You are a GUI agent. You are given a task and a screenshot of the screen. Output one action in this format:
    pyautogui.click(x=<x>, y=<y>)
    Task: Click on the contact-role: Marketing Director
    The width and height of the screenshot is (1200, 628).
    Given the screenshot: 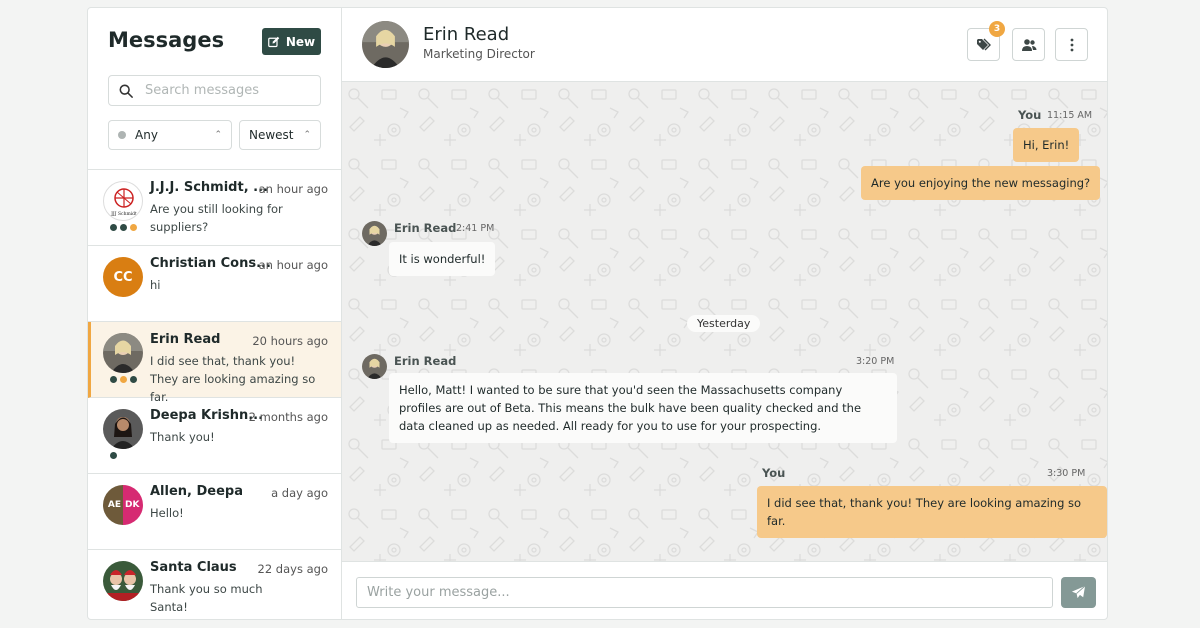 What is the action you would take?
    pyautogui.click(x=479, y=54)
    